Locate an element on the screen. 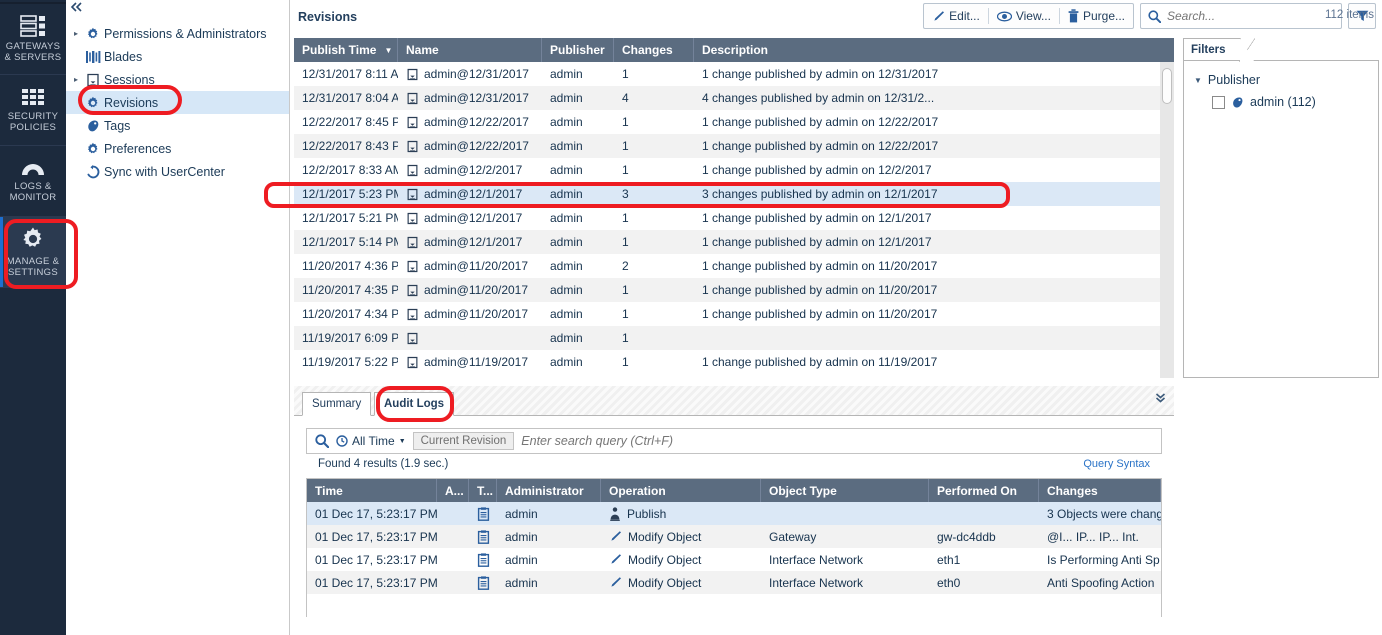 Image resolution: width=1382 pixels, height=635 pixels. cell-changes: 2 is located at coordinates (625, 266).